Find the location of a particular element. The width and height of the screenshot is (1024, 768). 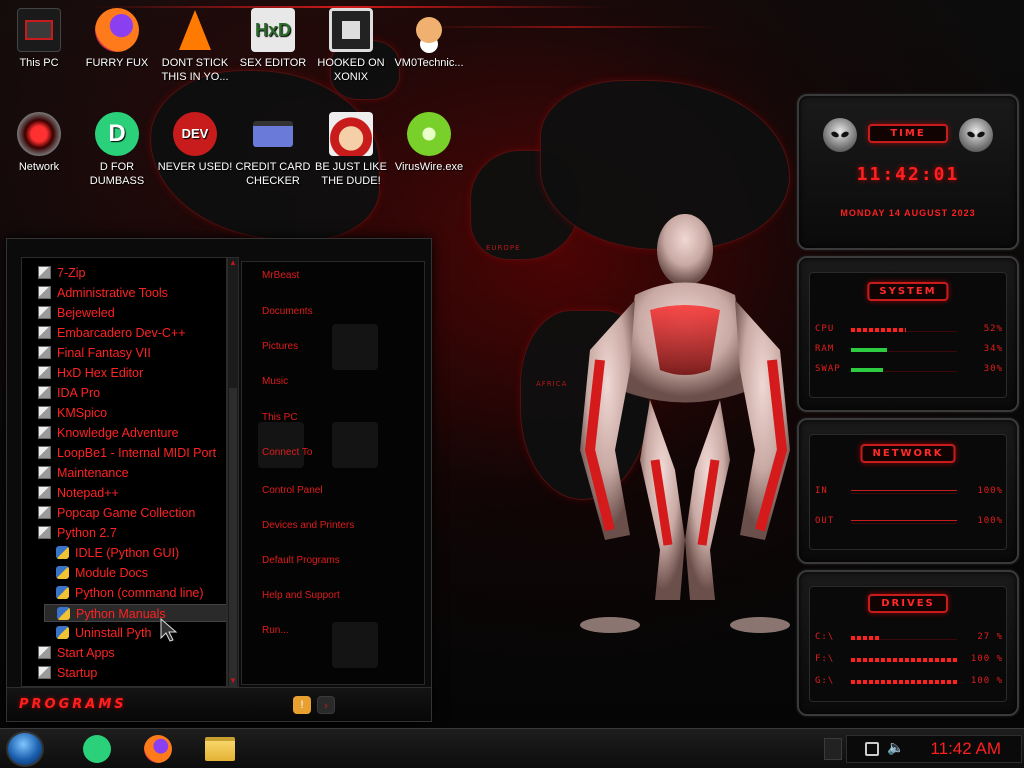

program-label: Python Manuals is located at coordinates (121, 614).